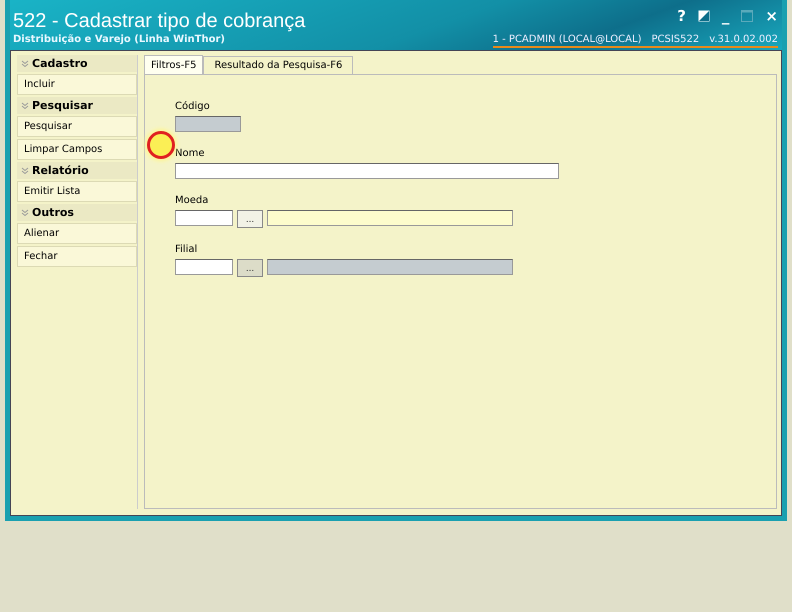  Describe the element at coordinates (77, 149) in the screenshot. I see `sidebar-item: Limpar Campos` at that location.